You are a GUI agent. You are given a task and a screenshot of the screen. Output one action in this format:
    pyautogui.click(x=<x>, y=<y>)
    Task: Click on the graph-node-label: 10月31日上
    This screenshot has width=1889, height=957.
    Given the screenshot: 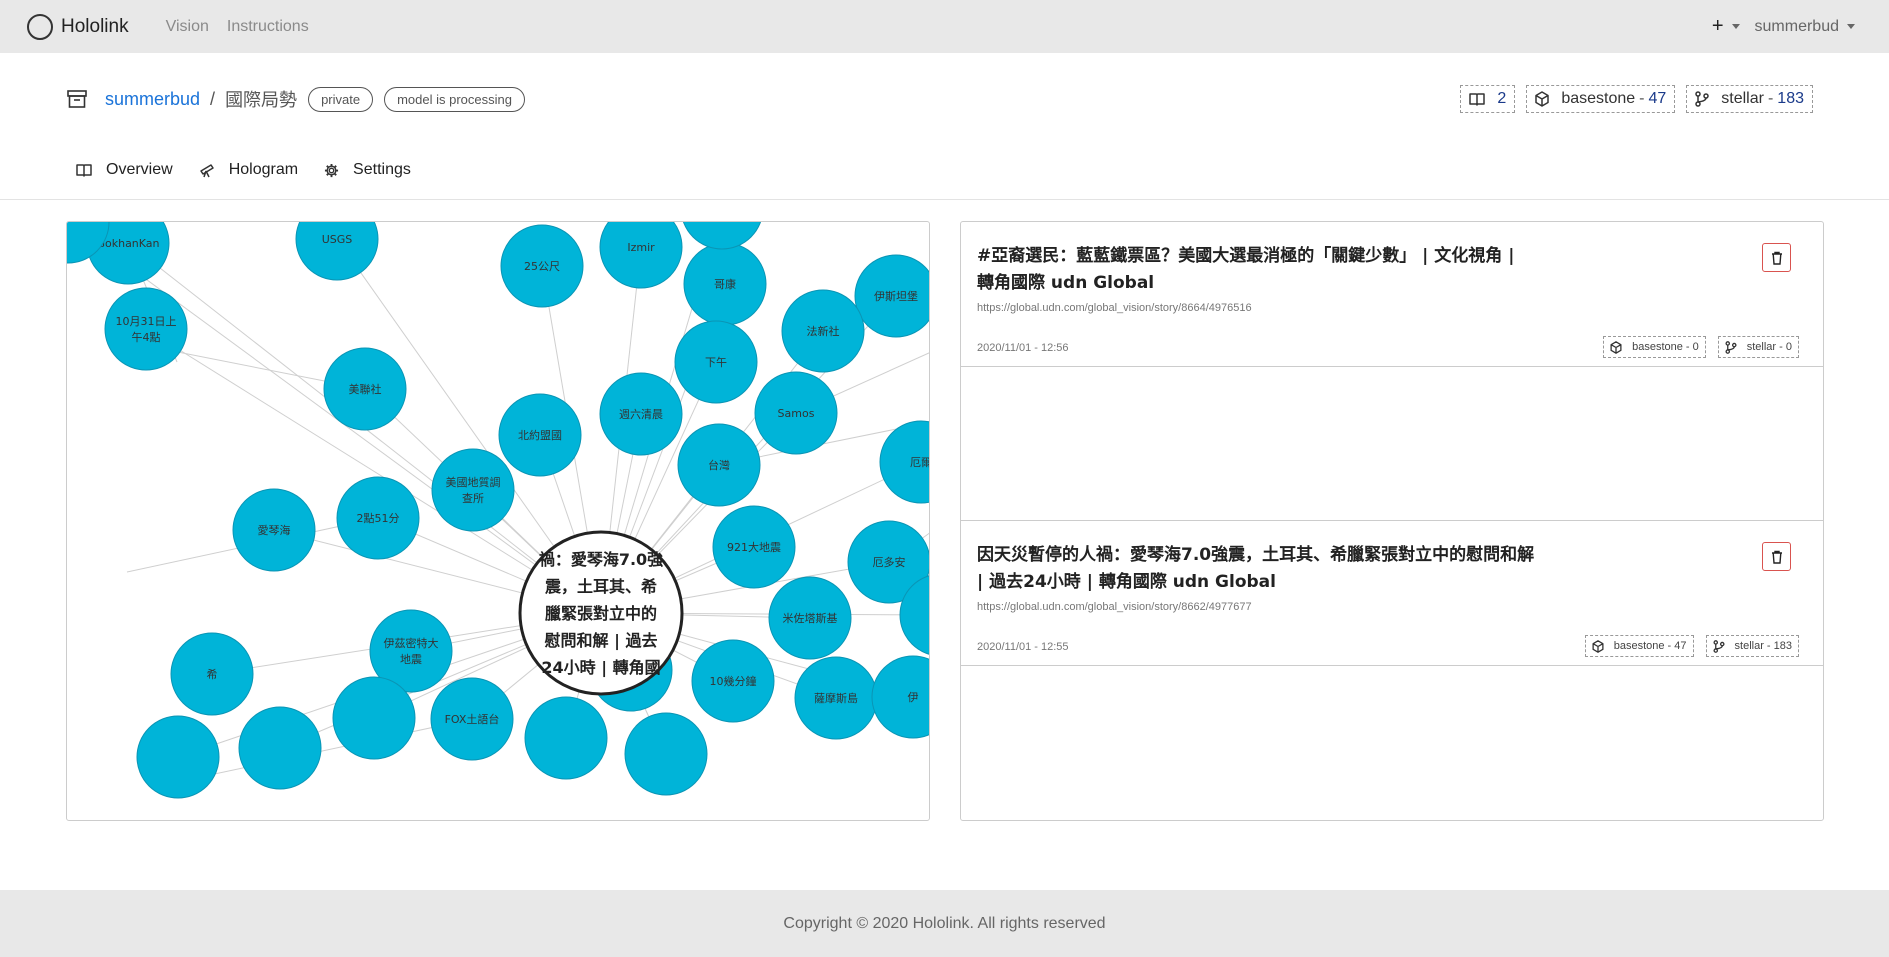 What is the action you would take?
    pyautogui.click(x=146, y=321)
    